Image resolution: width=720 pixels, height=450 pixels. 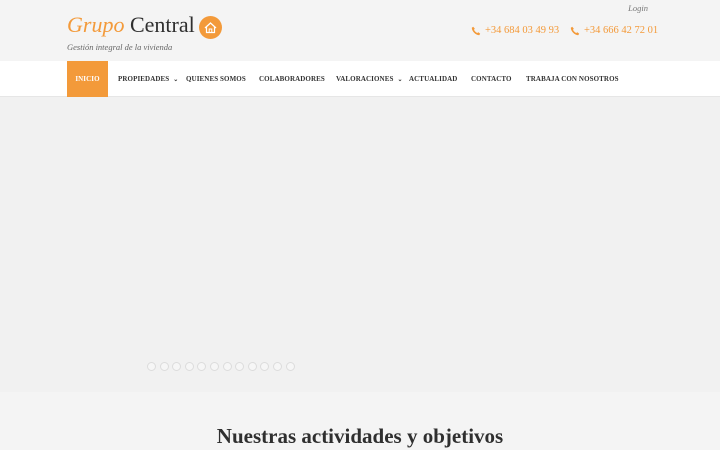 I want to click on nav-item-actualidad: ACTUALIDAD, so click(x=433, y=79).